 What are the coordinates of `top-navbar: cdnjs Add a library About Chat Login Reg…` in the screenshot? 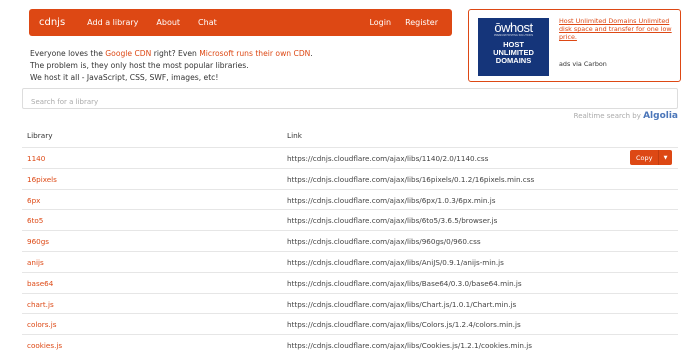 It's located at (240, 22).